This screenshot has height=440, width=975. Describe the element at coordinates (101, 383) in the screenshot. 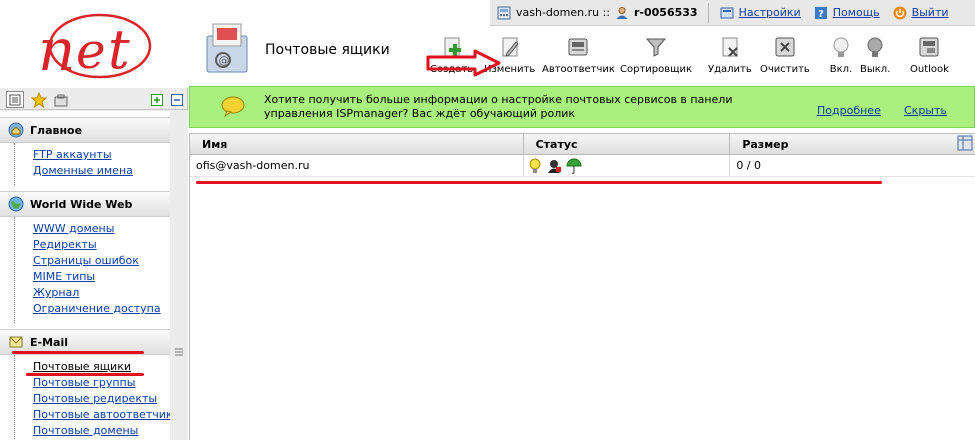

I see `sidebar-item-mail-groups: Почтовые группы` at that location.